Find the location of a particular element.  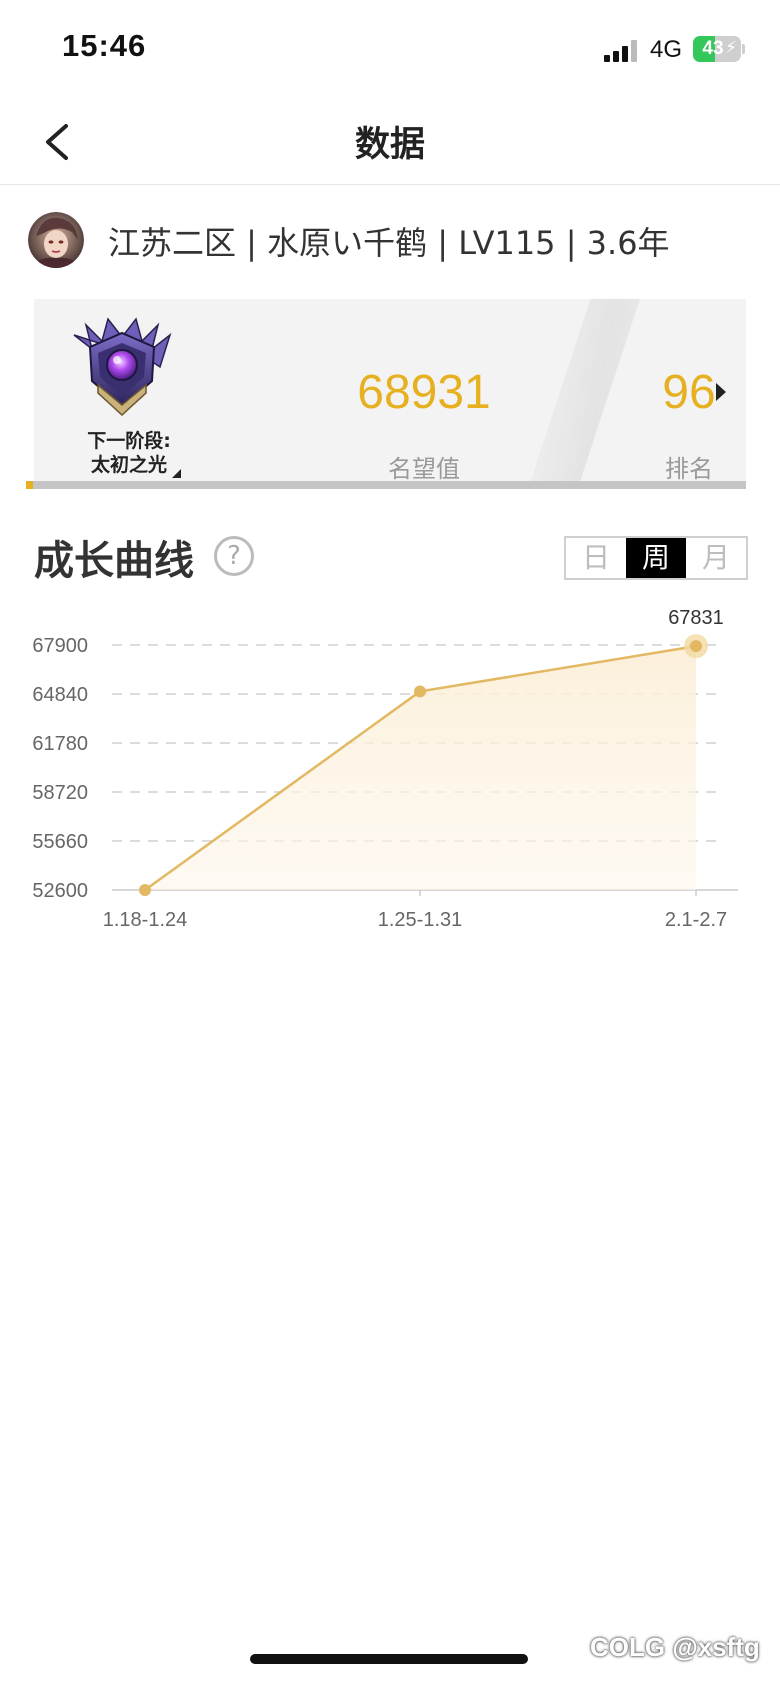

fame-value: 68931 is located at coordinates (424, 392).